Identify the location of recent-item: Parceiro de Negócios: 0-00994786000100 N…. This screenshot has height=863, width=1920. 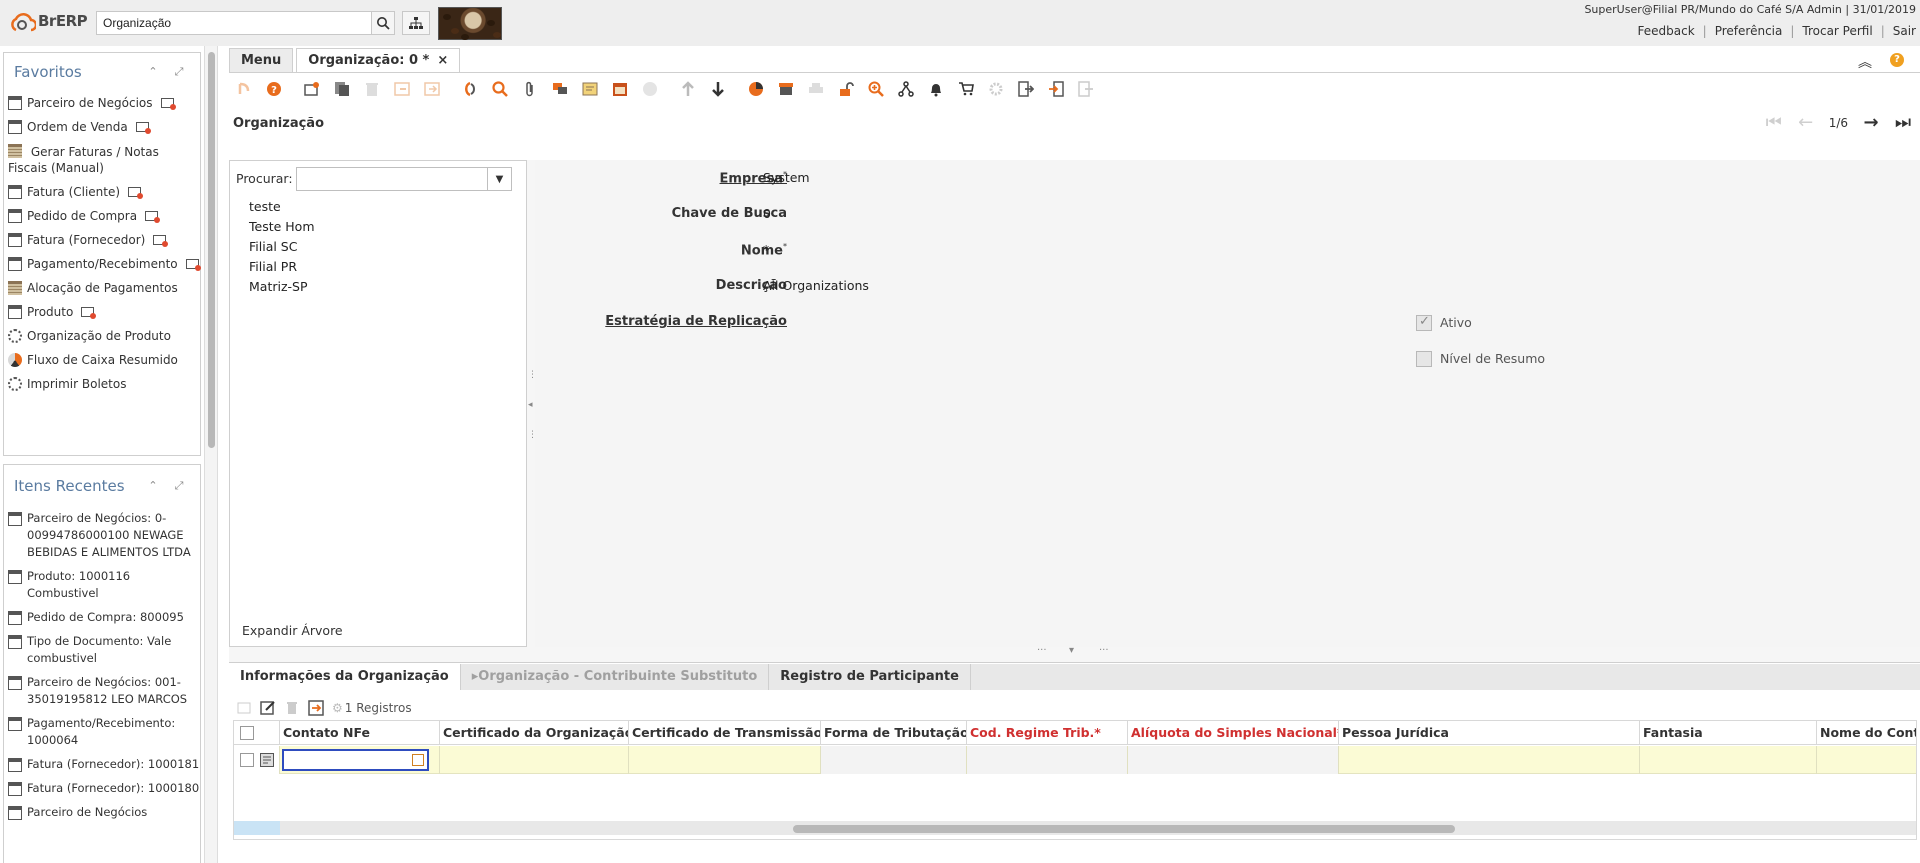
(102, 536).